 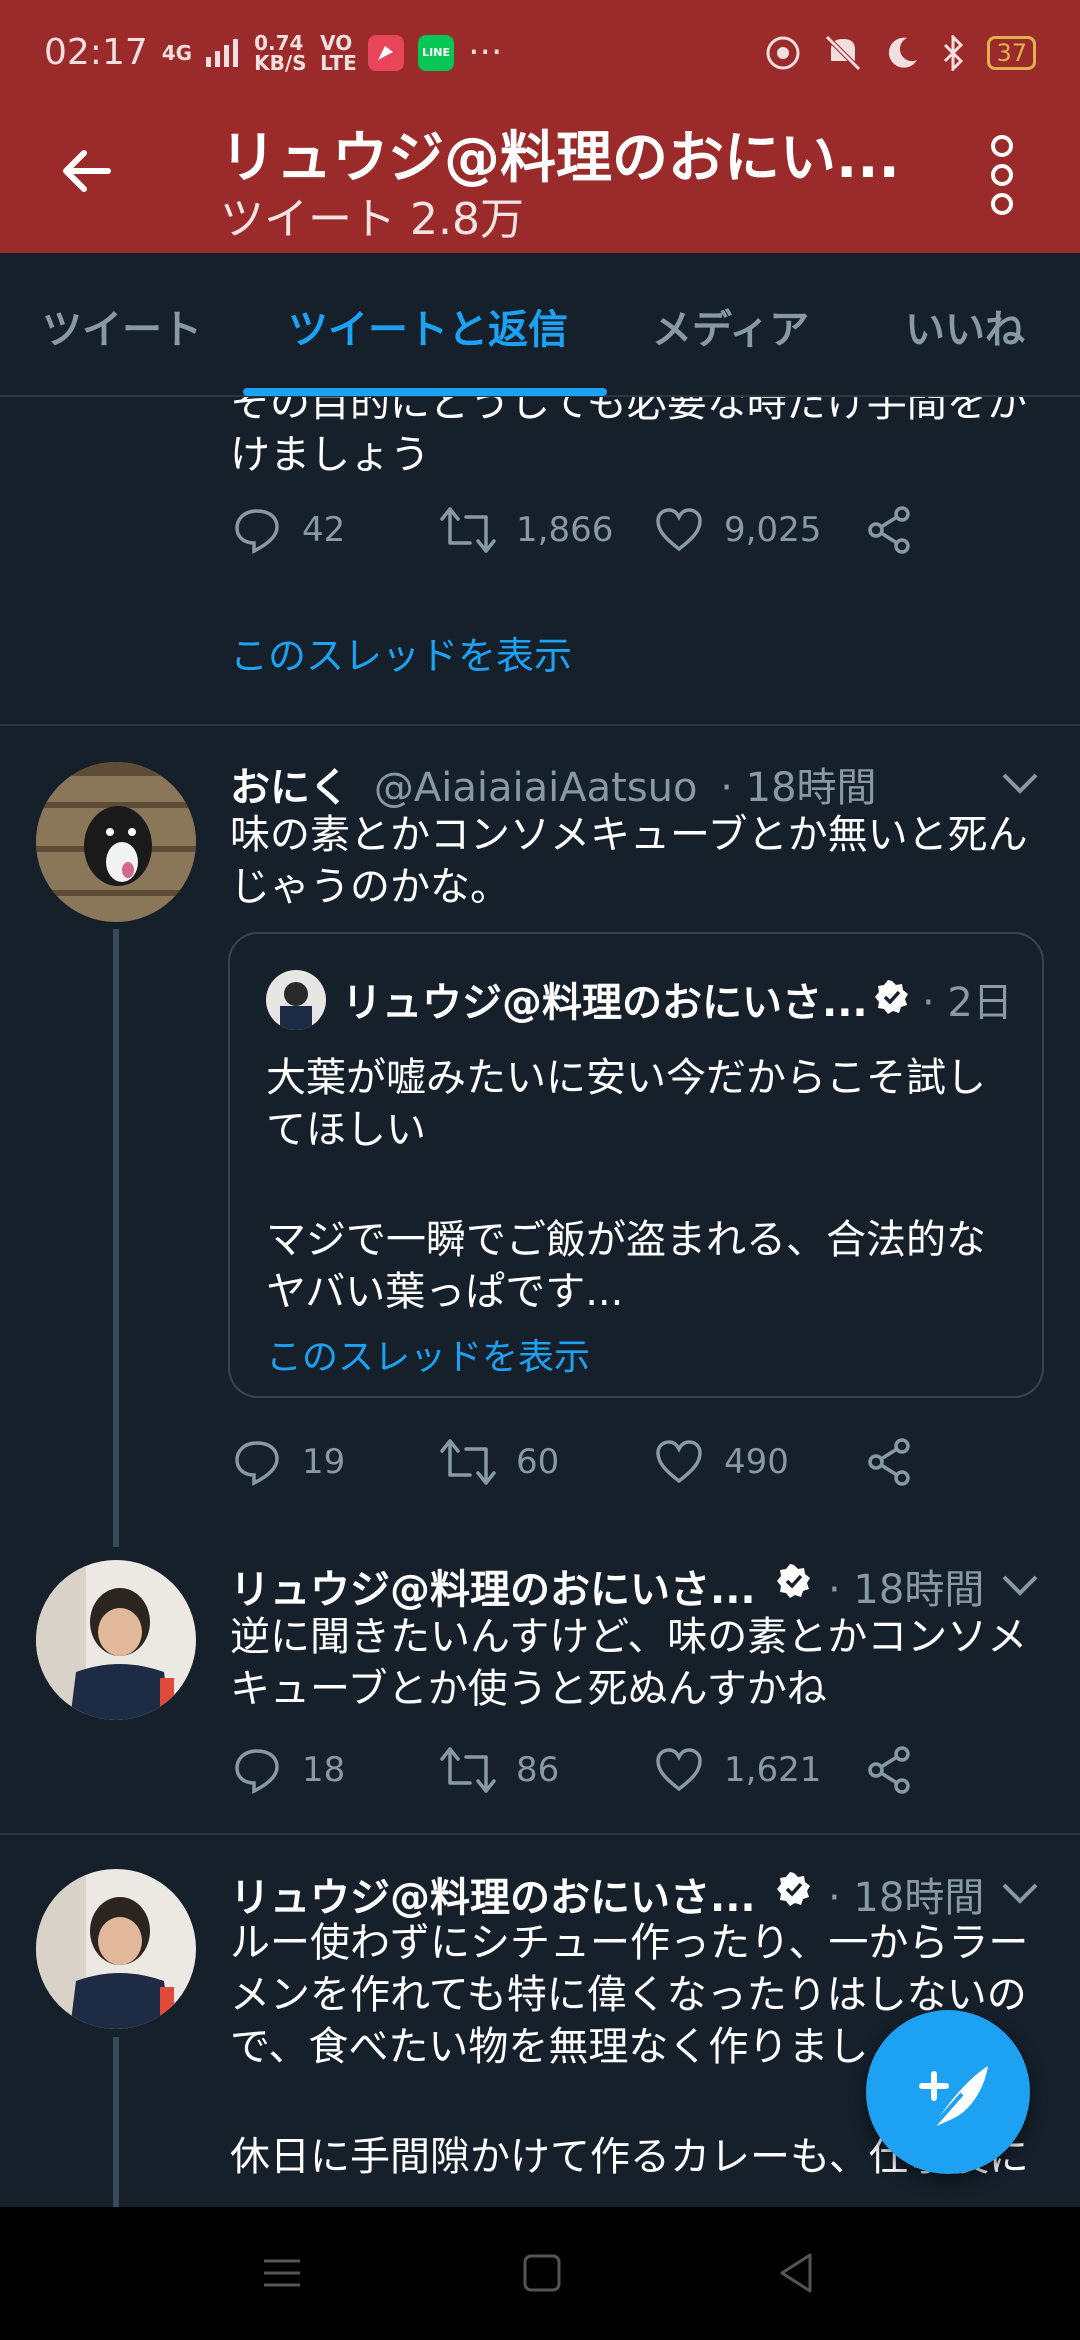 What do you see at coordinates (289, 788) in the screenshot?
I see `author-name: おにく` at bounding box center [289, 788].